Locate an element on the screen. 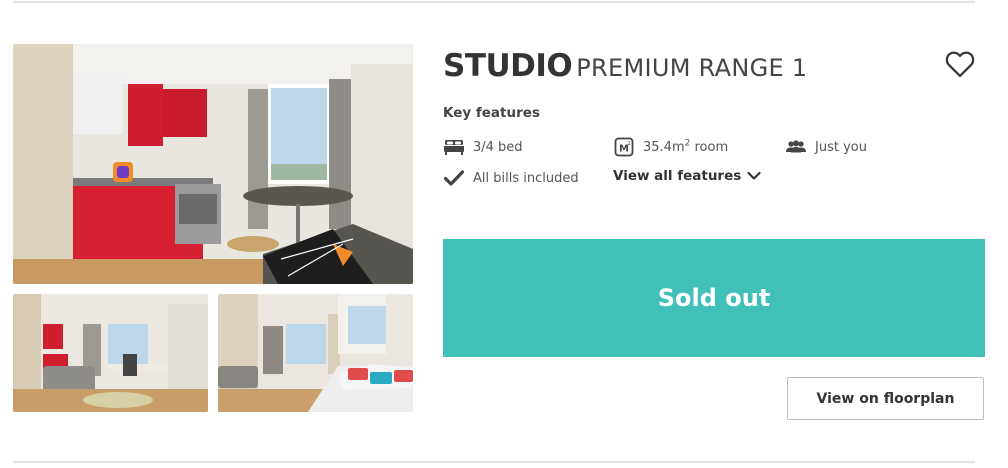  view-all-features-link: View all features is located at coordinates (687, 176).